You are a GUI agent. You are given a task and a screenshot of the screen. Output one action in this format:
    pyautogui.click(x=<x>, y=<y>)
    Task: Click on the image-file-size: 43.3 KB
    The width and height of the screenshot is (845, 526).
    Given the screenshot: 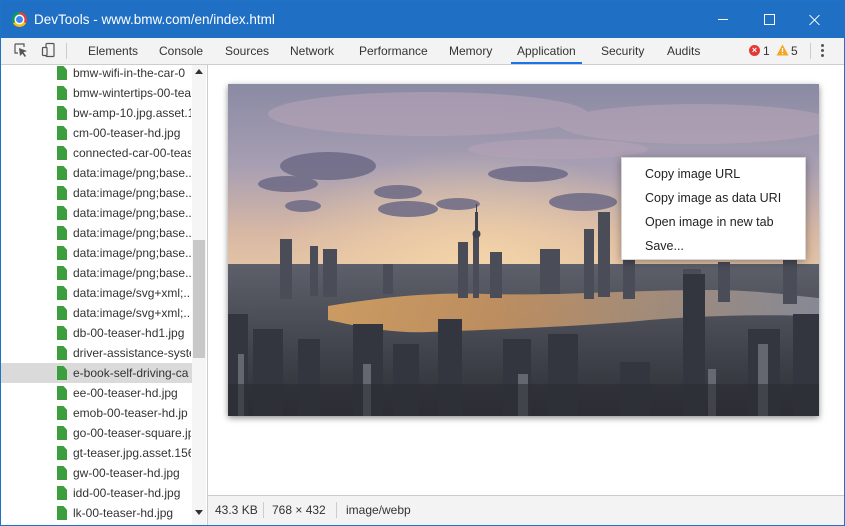 What is the action you would take?
    pyautogui.click(x=236, y=510)
    